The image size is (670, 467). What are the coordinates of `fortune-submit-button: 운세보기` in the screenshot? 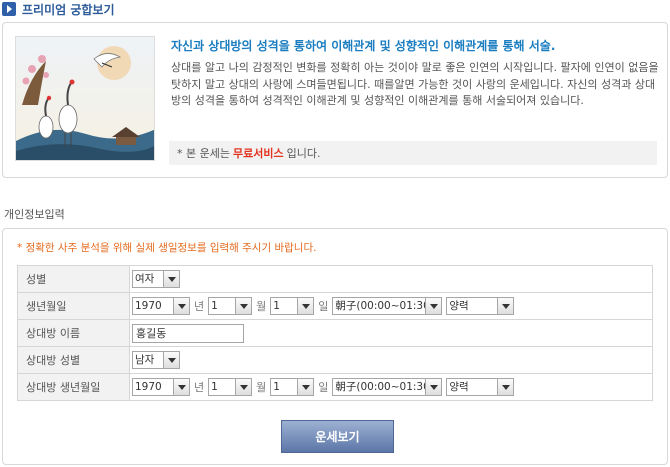 It's located at (337, 436).